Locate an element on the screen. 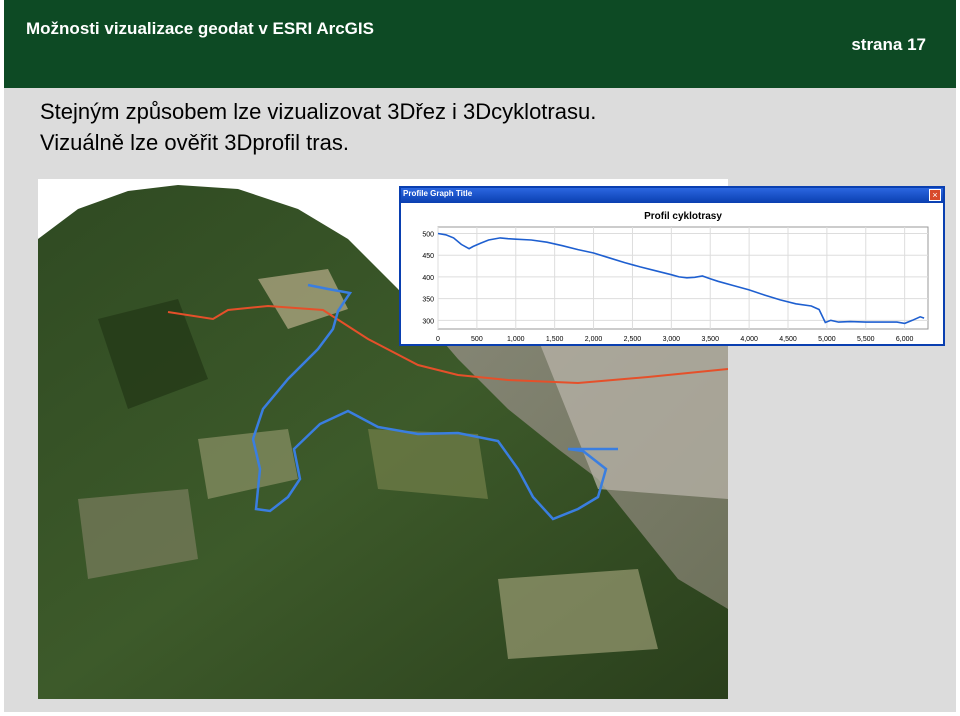  x-tick-label: 5,500 is located at coordinates (866, 339).